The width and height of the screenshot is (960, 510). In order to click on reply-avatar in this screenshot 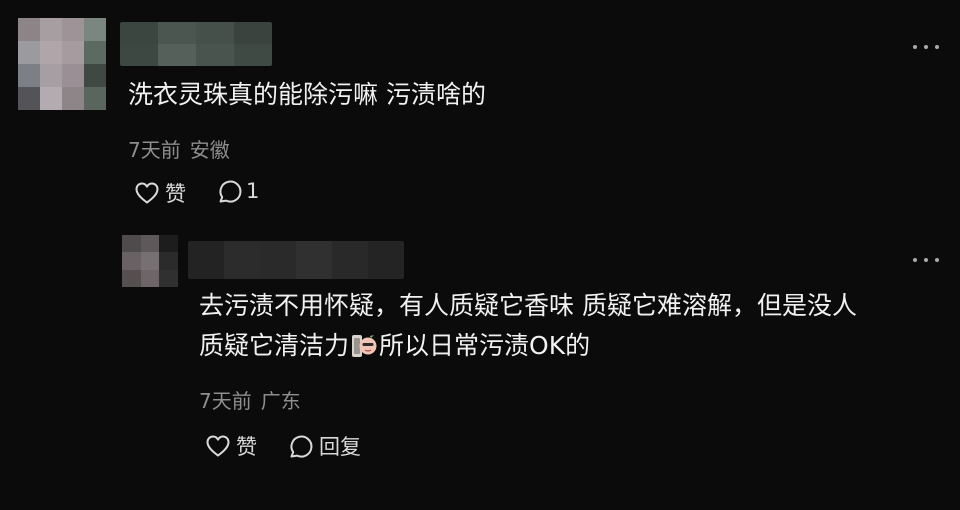, I will do `click(150, 261)`.